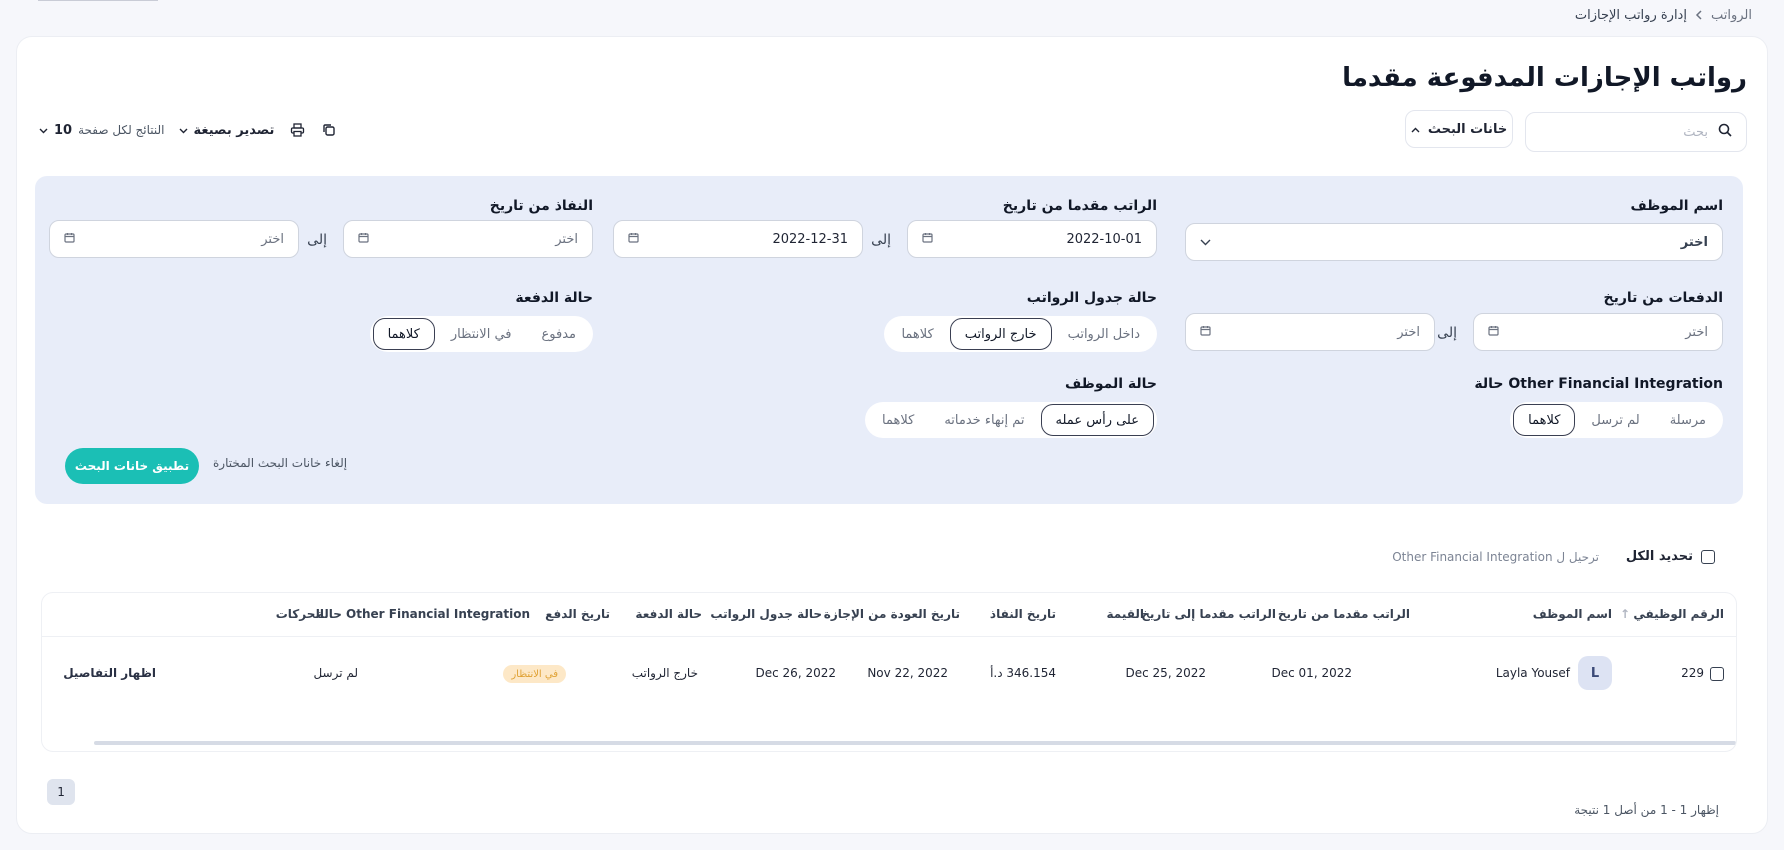 The image size is (1784, 850). Describe the element at coordinates (1533, 673) in the screenshot. I see `cell-emp-name: Layla Yousef` at that location.